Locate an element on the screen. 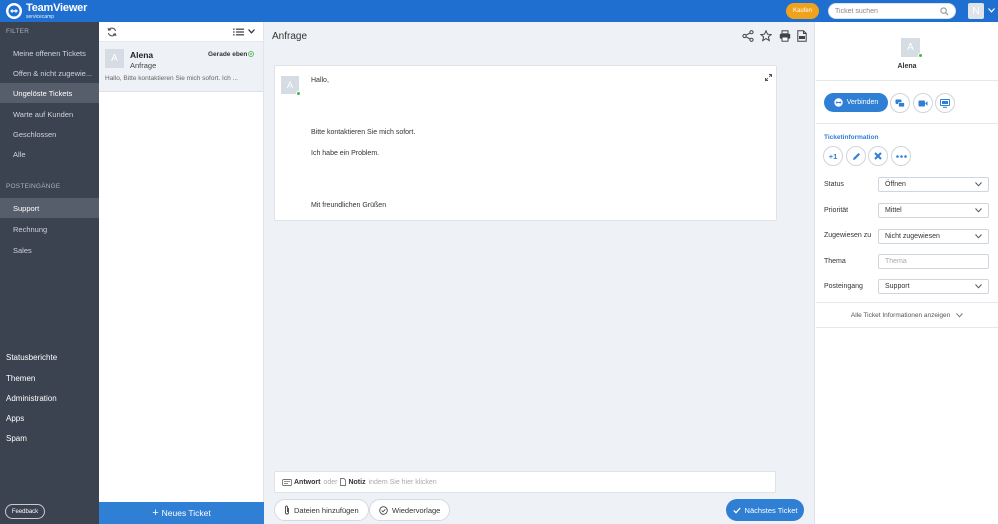 This screenshot has width=998, height=524. show-all-ticket-info-link: Alle Ticket Informationen anzeigen is located at coordinates (907, 315).